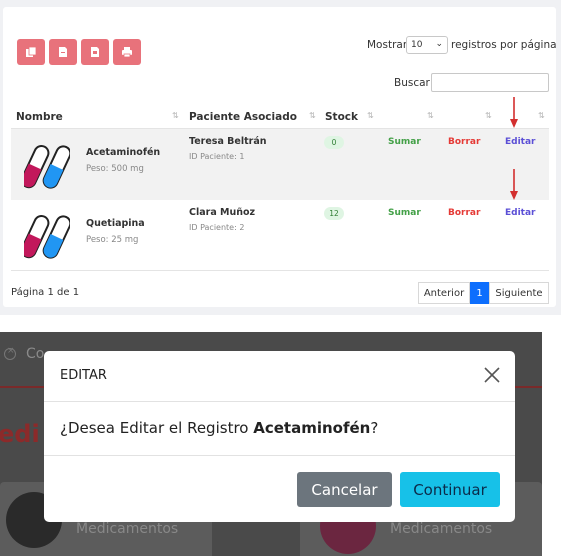  Describe the element at coordinates (312, 428) in the screenshot. I see `modal-message-item: Acetaminofén` at that location.